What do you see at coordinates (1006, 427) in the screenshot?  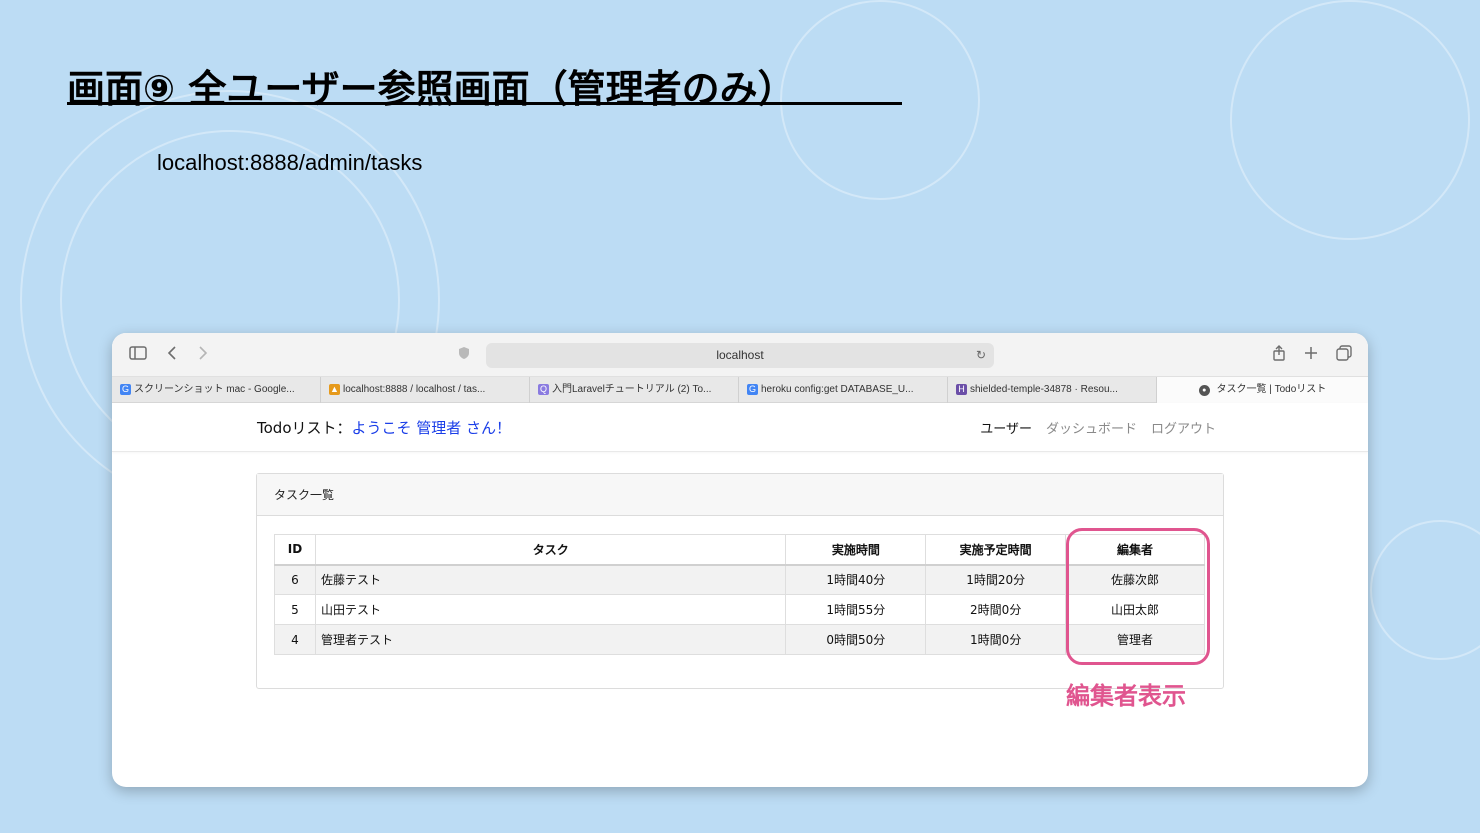 I see `nav-users: ユーザー` at bounding box center [1006, 427].